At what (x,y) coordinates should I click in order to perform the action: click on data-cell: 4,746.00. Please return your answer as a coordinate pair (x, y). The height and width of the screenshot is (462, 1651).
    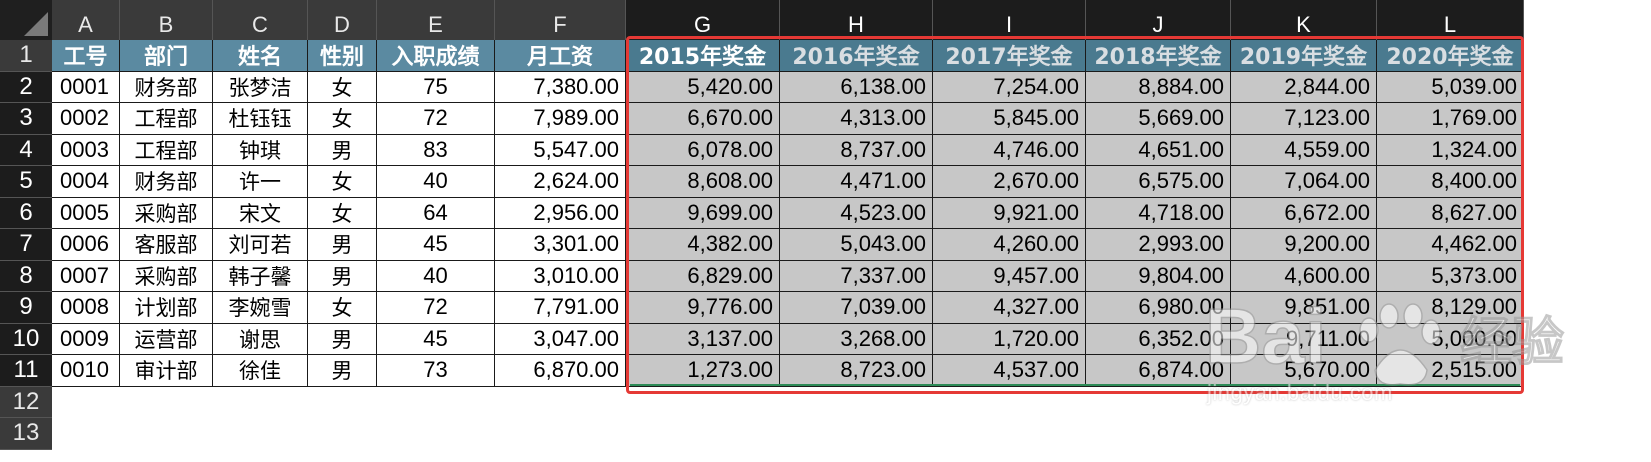
    Looking at the image, I should click on (1009, 150).